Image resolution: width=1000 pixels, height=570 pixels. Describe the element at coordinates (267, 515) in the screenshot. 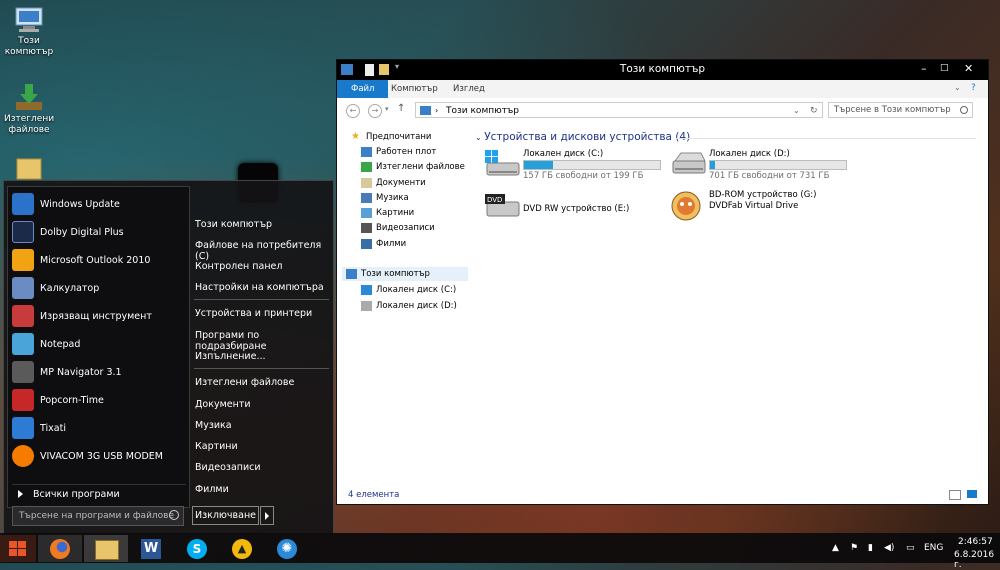

I see `shutdown-options-button` at that location.